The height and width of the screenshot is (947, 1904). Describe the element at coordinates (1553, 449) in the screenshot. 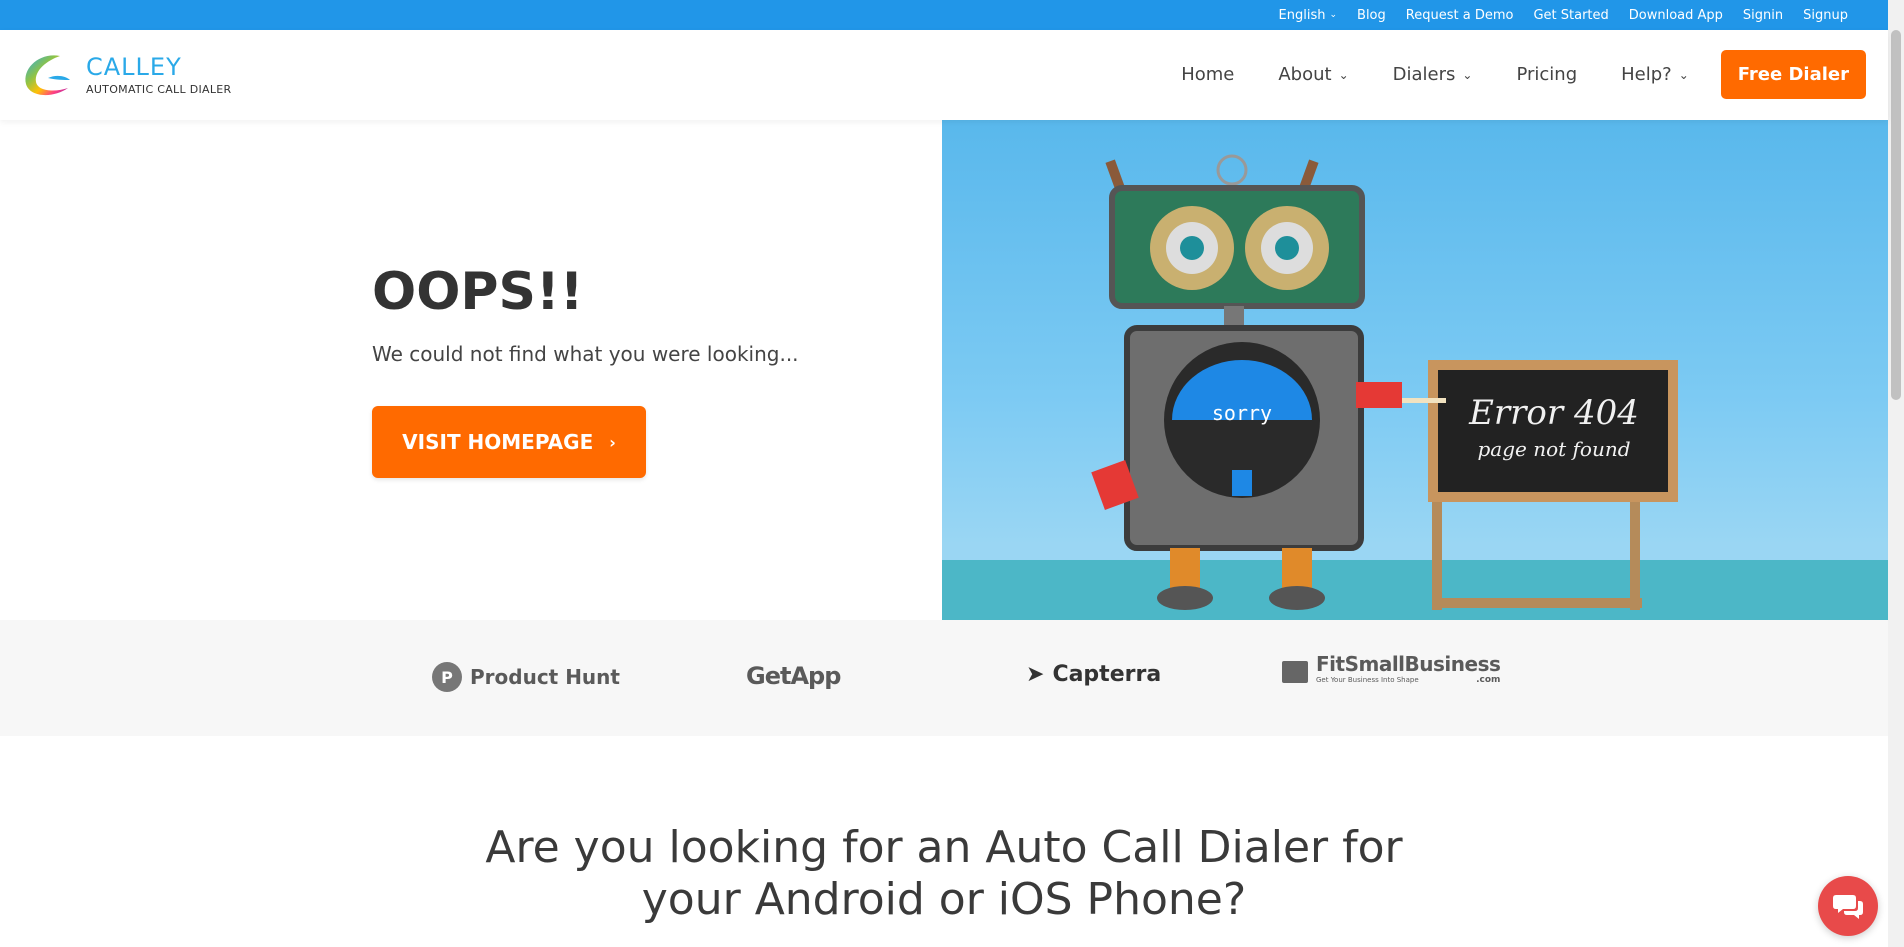

I see `board-notfound-text: page not found` at that location.